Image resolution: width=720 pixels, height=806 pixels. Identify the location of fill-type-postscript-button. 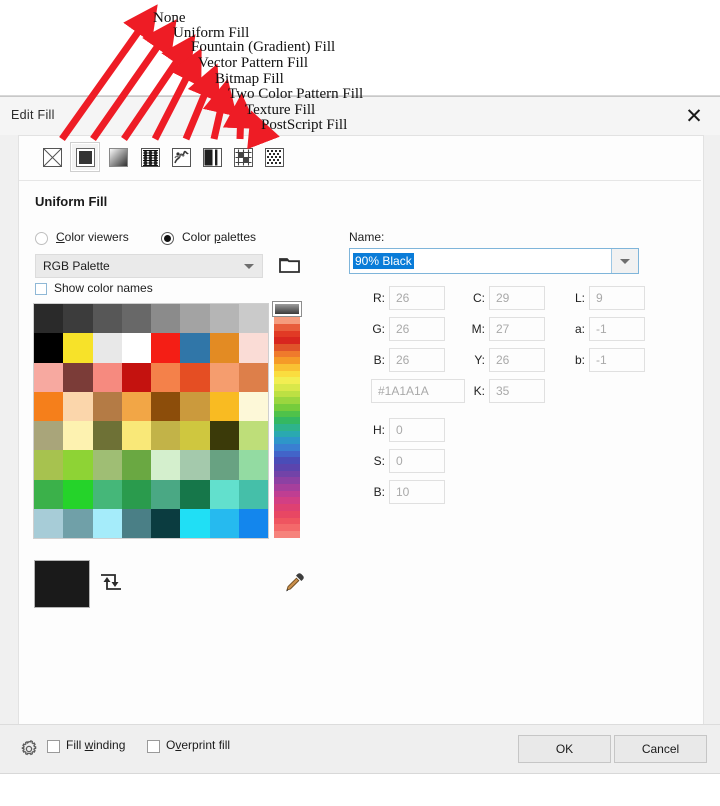
(274, 157).